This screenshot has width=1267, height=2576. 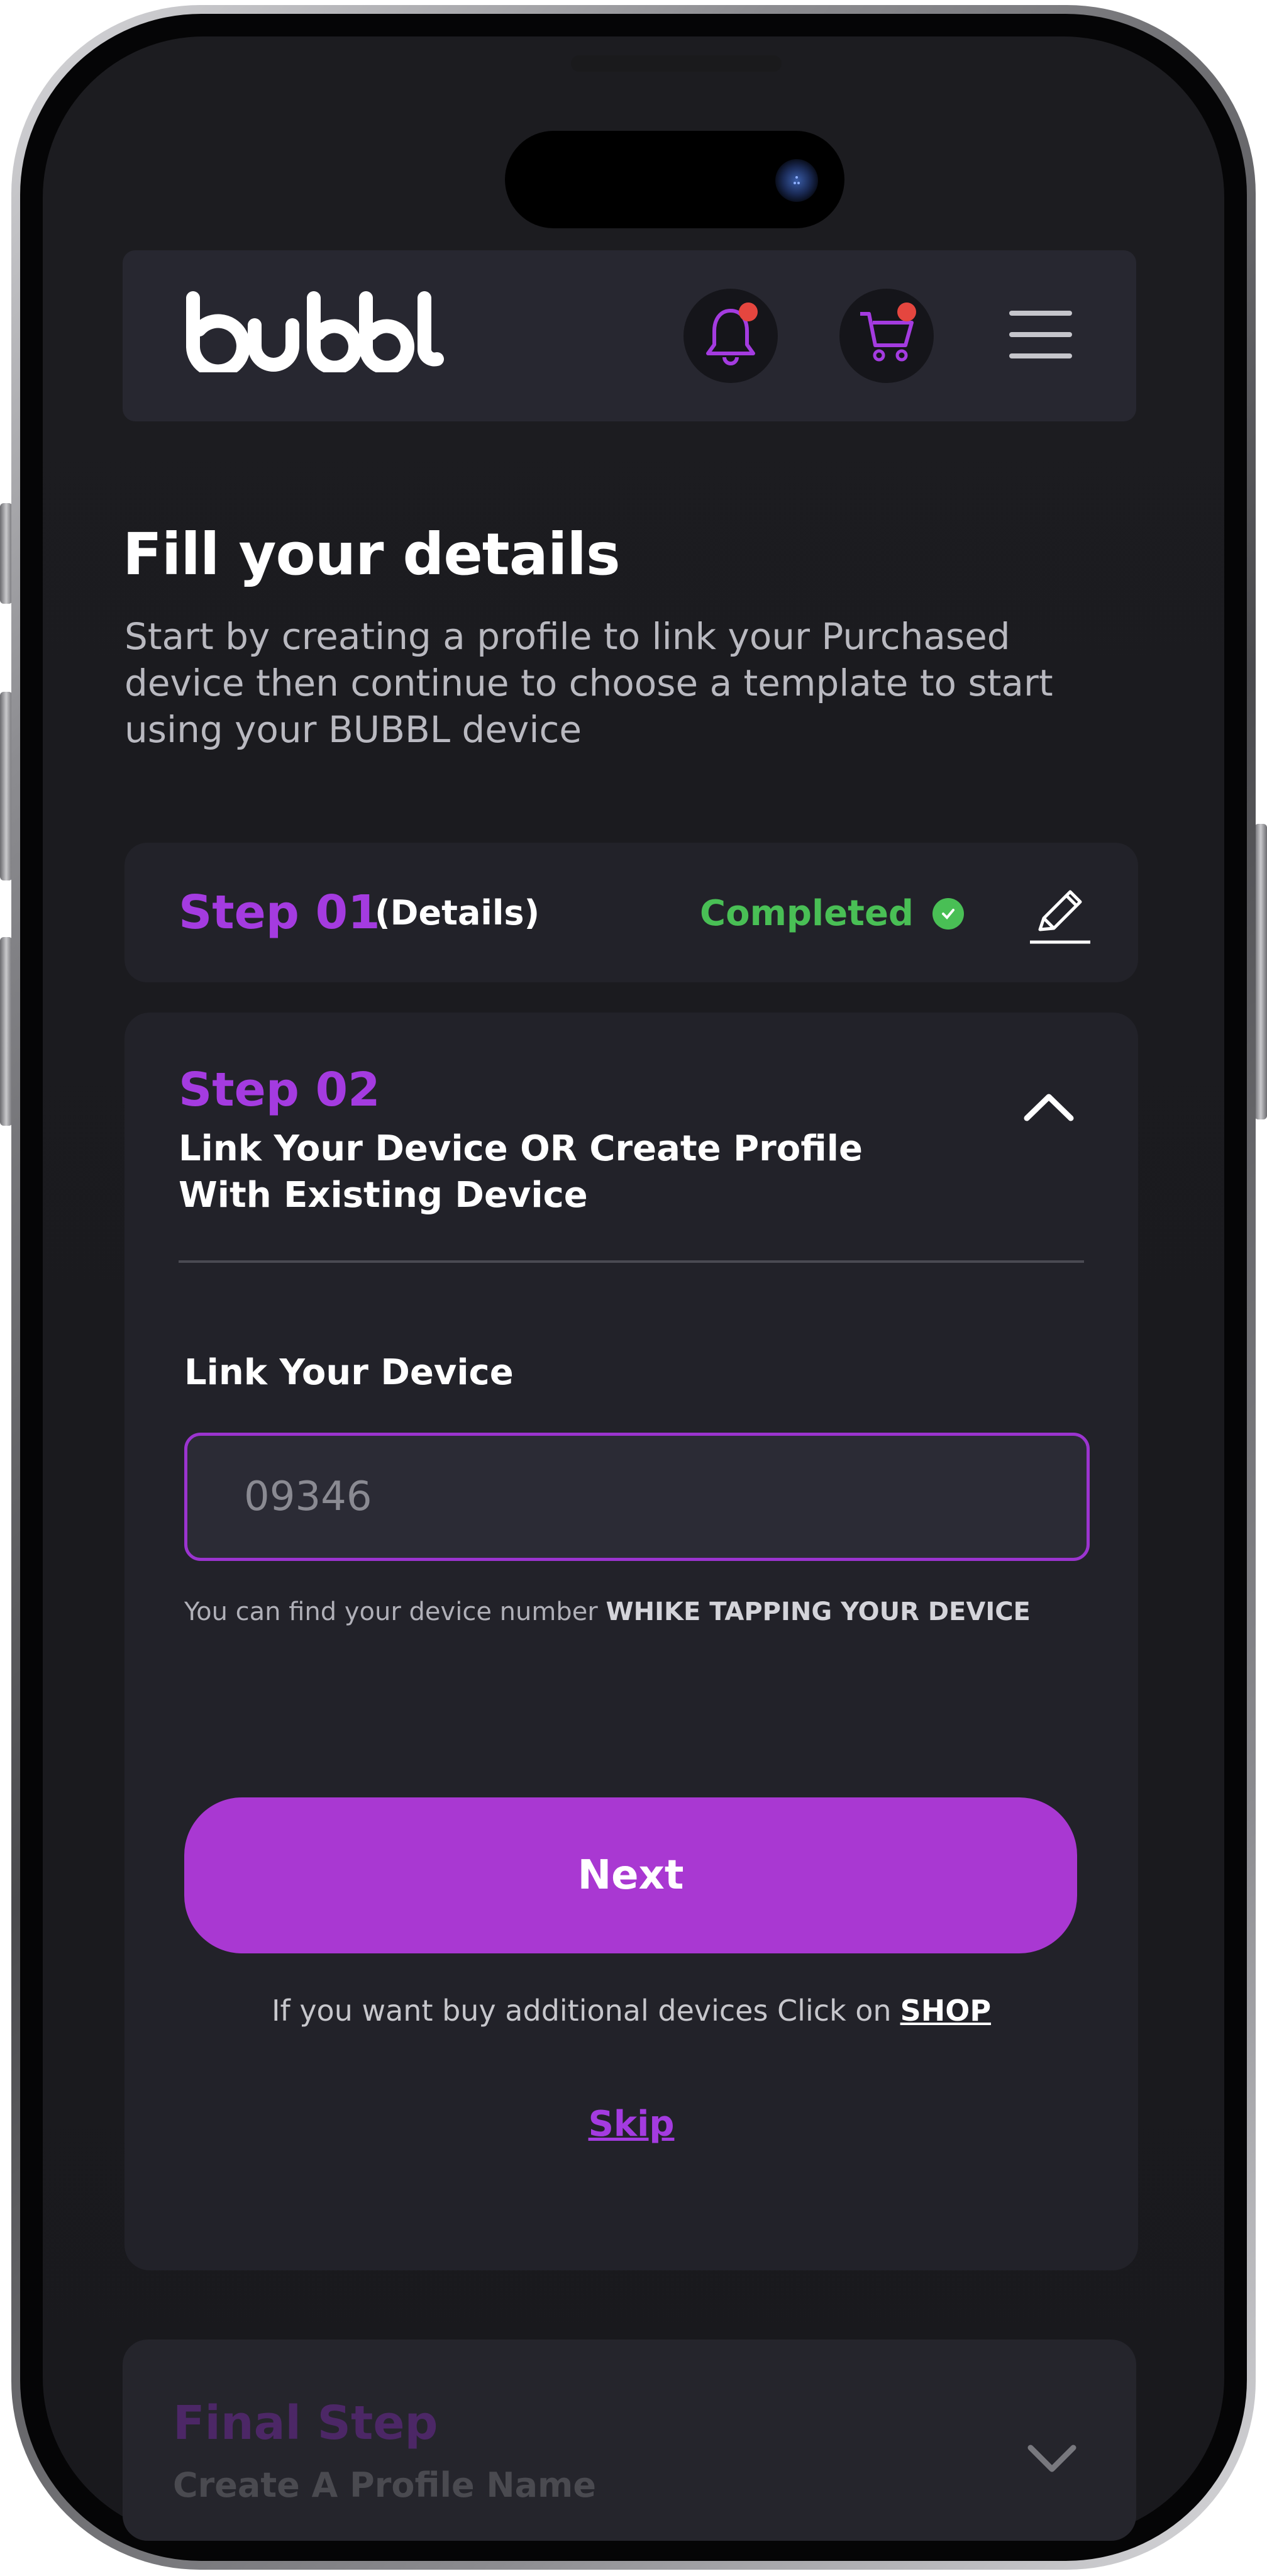 I want to click on chevron-up-icon, so click(x=1049, y=1107).